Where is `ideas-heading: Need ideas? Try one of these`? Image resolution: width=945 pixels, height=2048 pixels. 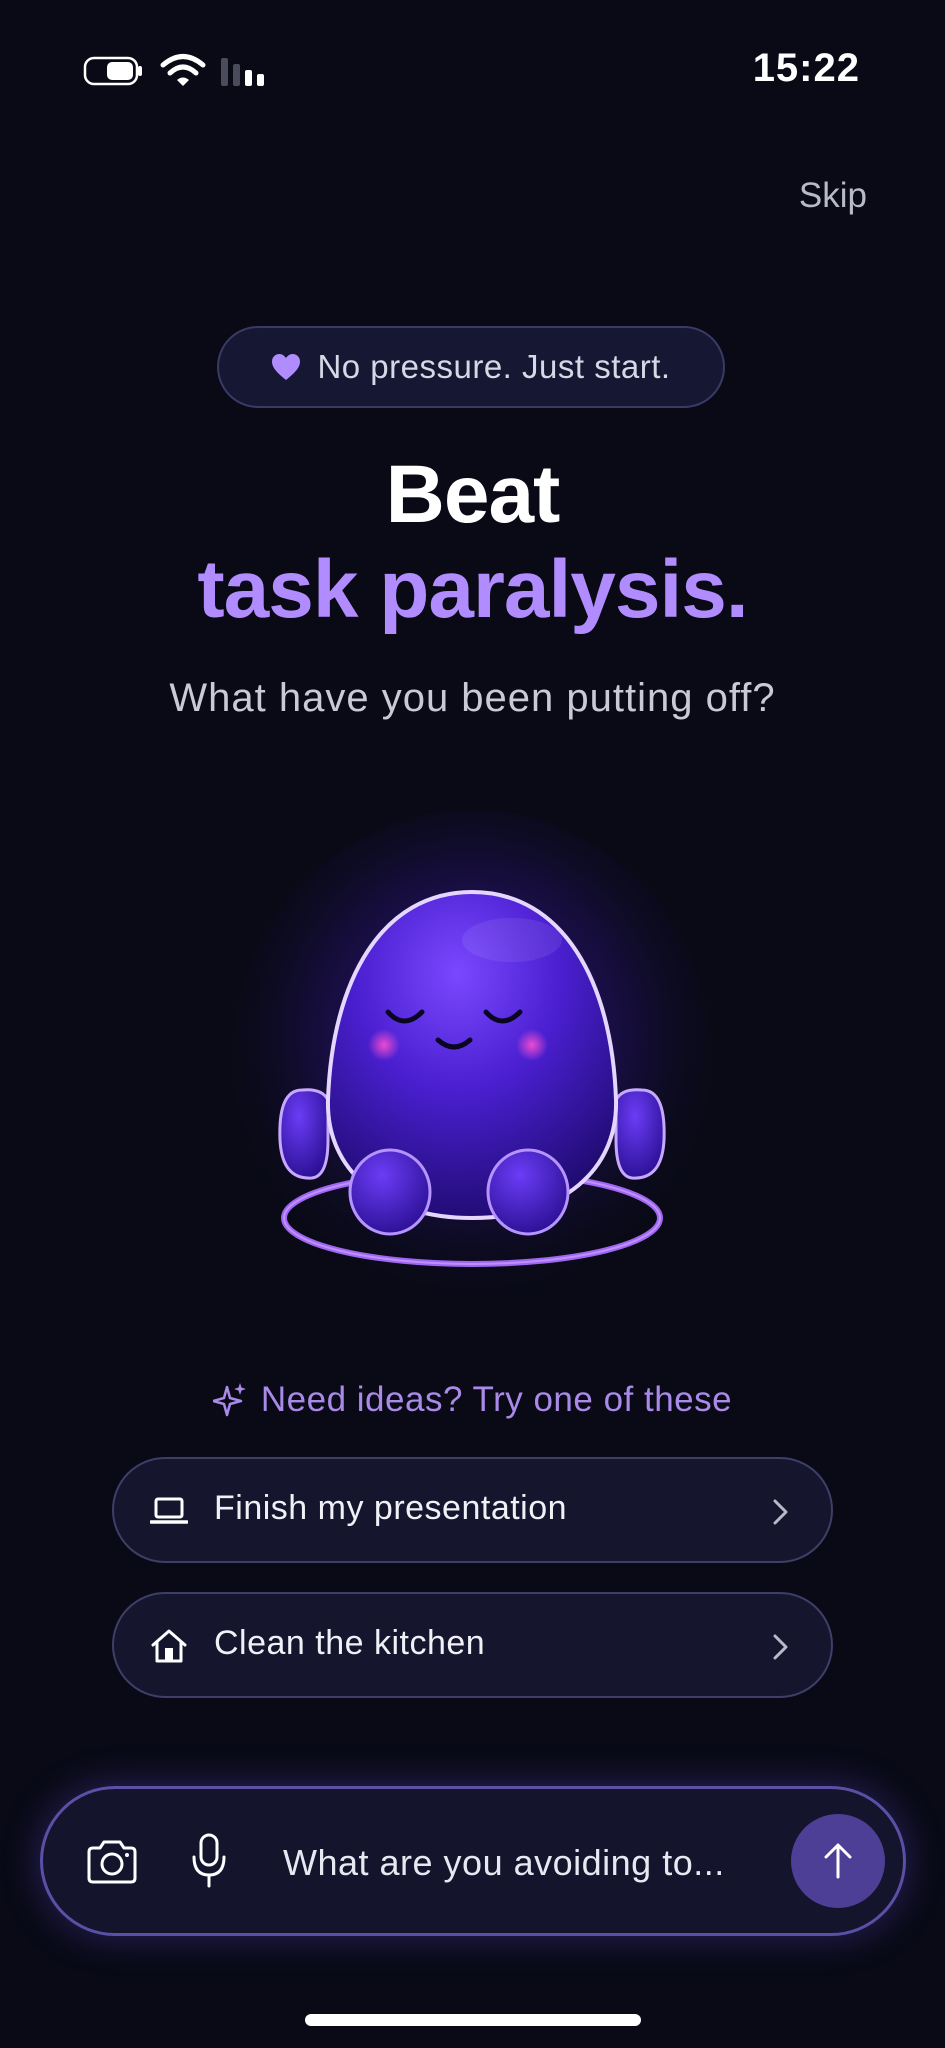 ideas-heading: Need ideas? Try one of these is located at coordinates (472, 1400).